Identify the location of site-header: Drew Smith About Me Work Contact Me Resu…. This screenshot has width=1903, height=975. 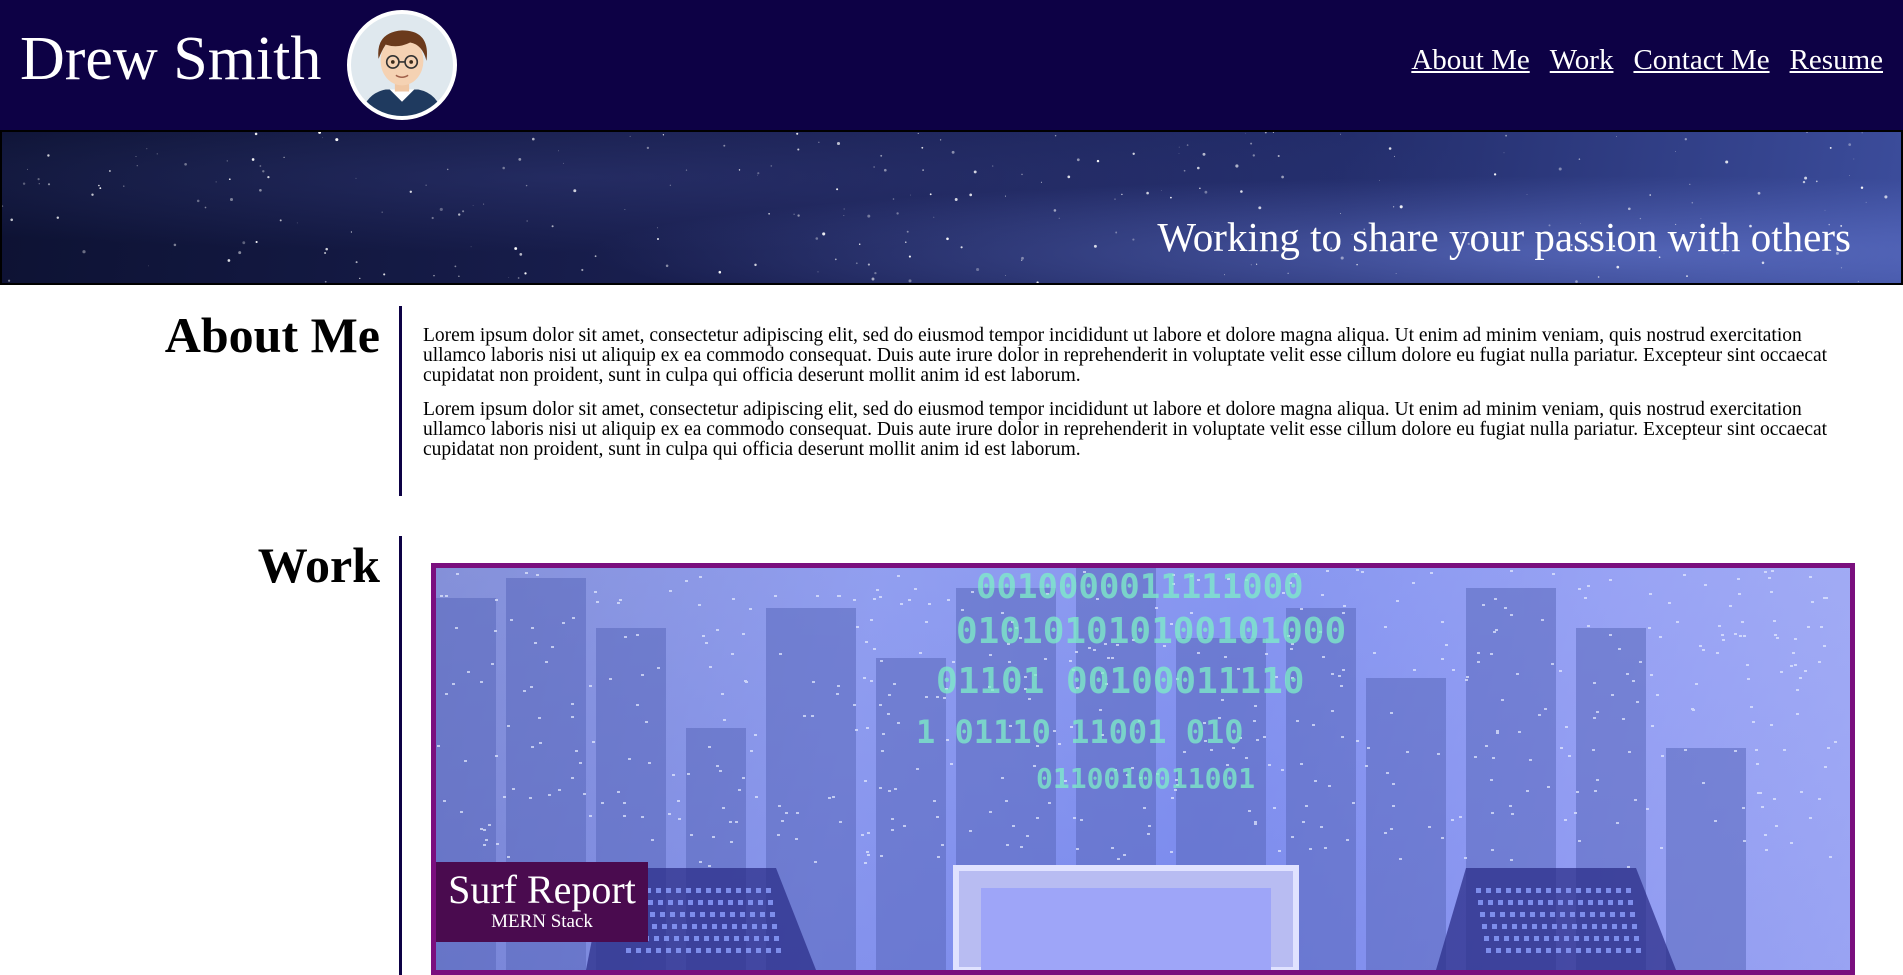
(951, 65).